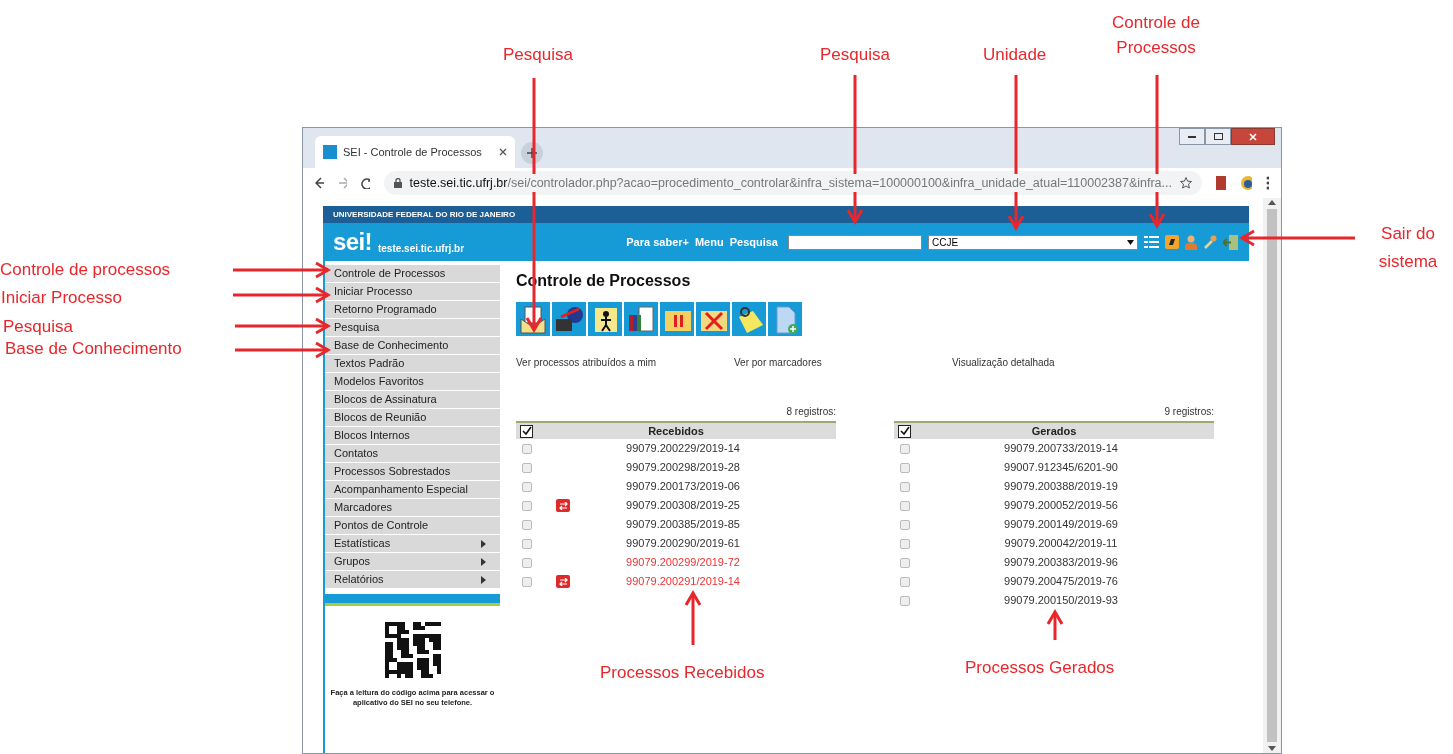 This screenshot has height=754, width=1453. What do you see at coordinates (855, 242) in the screenshot?
I see `search-field` at bounding box center [855, 242].